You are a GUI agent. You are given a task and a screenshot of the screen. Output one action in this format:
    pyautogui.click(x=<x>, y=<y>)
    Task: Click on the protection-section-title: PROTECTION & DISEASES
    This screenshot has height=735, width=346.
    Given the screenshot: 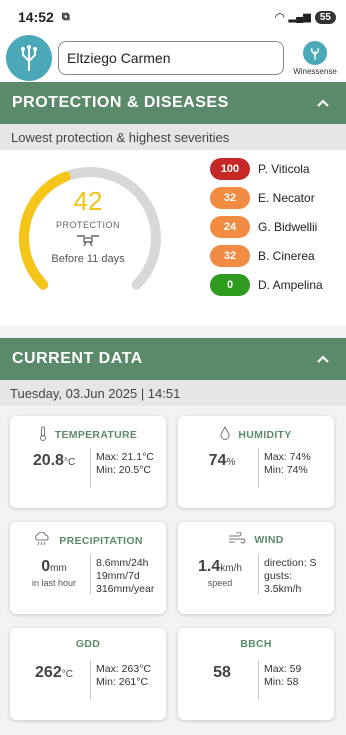 What is the action you would take?
    pyautogui.click(x=120, y=102)
    